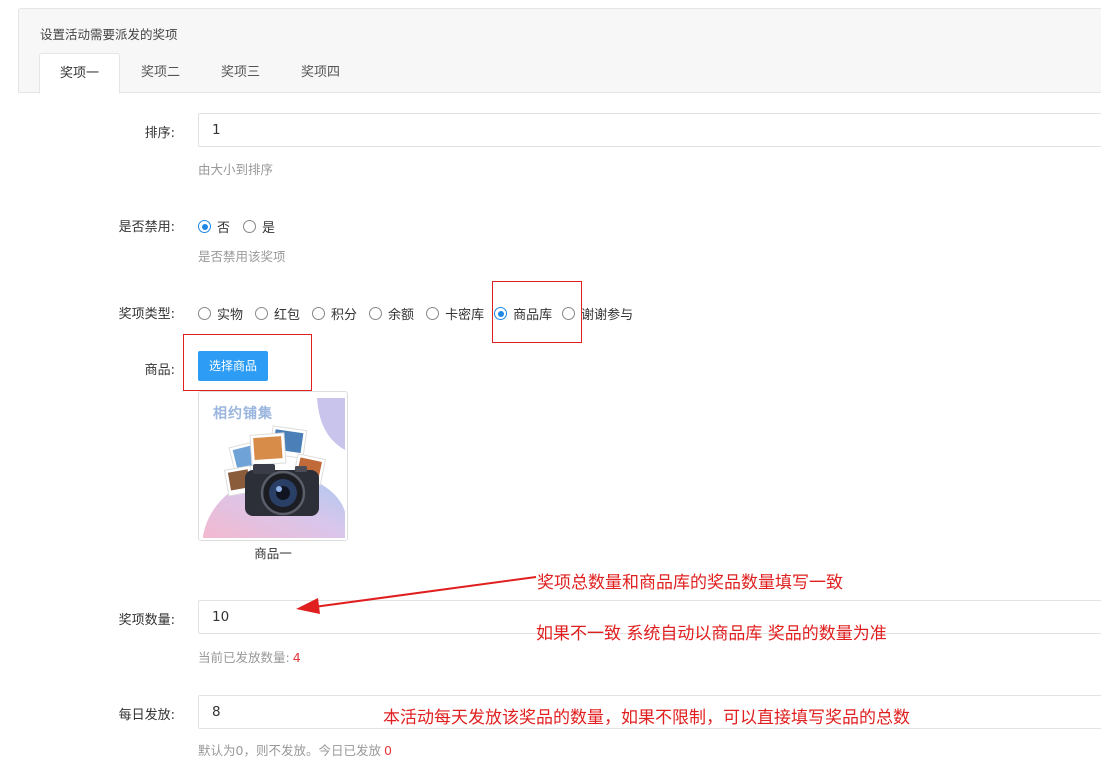 This screenshot has width=1101, height=775. What do you see at coordinates (646, 718) in the screenshot?
I see `annotation-text-3: 本活动每天发放该奖品的数量，如果不限制，可以直接填写奖品的总数` at bounding box center [646, 718].